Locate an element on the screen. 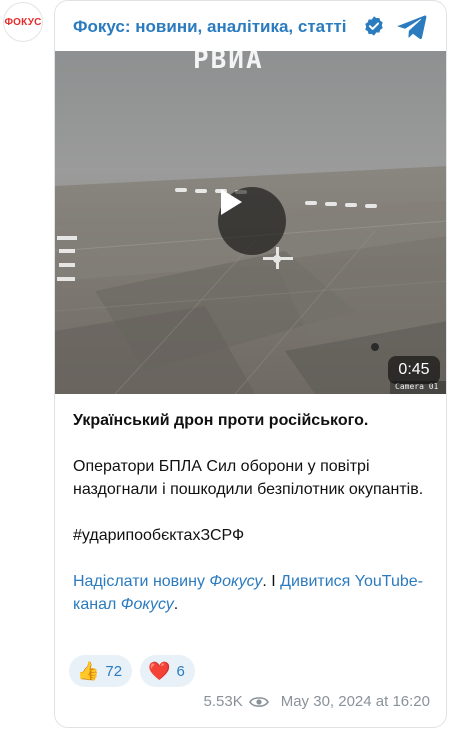  play-icon is located at coordinates (231, 202).